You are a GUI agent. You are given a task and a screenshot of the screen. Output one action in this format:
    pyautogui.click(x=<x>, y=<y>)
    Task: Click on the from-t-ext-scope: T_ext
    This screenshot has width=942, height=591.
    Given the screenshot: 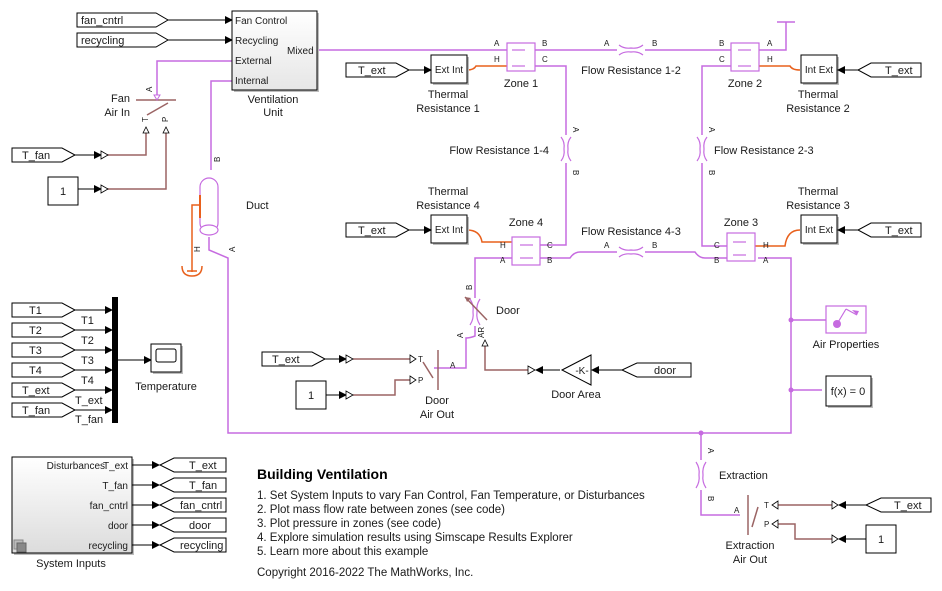 What is the action you would take?
    pyautogui.click(x=44, y=390)
    